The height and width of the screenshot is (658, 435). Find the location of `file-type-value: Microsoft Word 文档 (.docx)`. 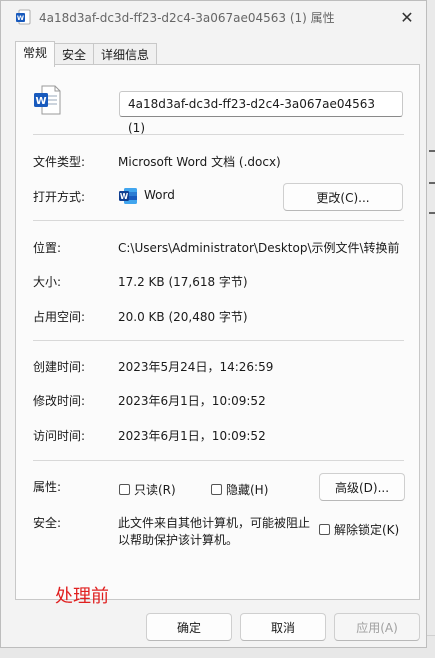

file-type-value: Microsoft Word 文档 (.docx) is located at coordinates (199, 162).